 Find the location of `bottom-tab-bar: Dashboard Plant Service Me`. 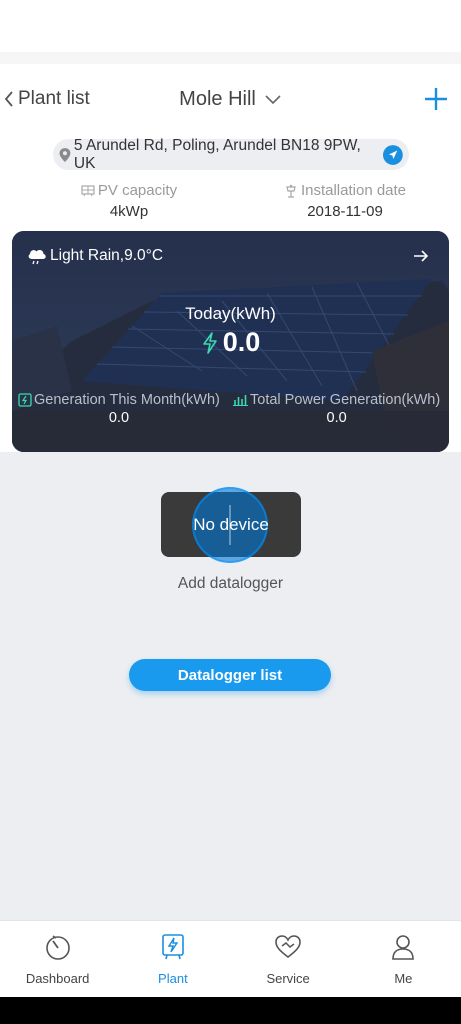

bottom-tab-bar: Dashboard Plant Service Me is located at coordinates (230, 958).